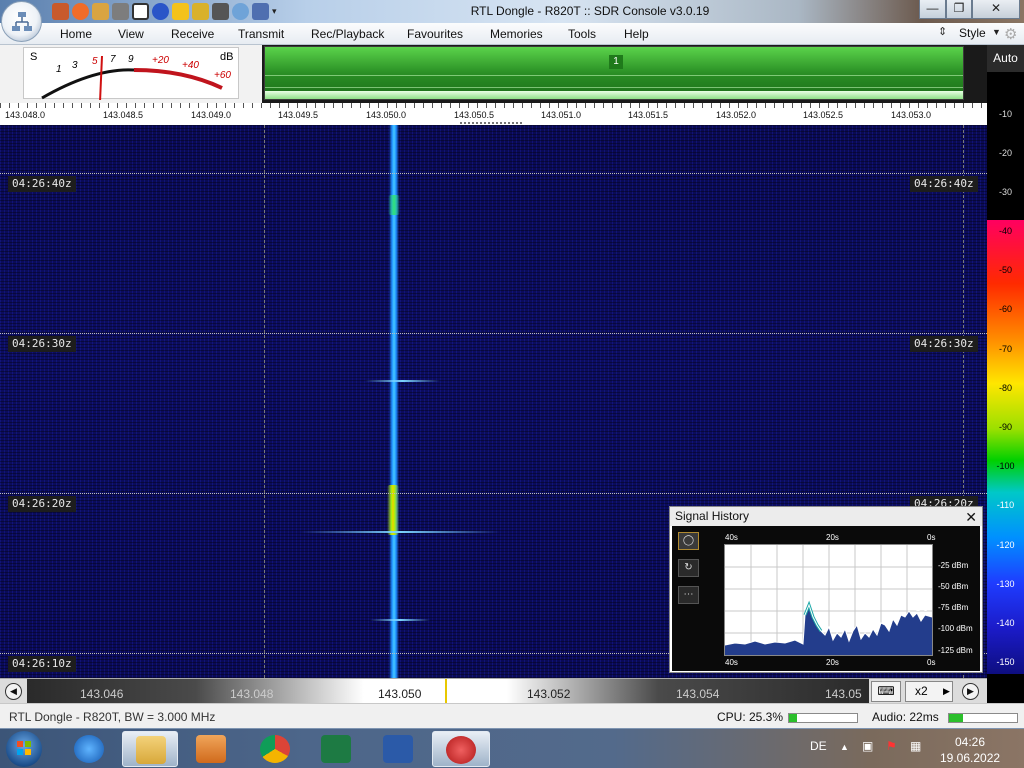 The height and width of the screenshot is (768, 1024). I want to click on tuning-freq: 143.046, so click(102, 694).